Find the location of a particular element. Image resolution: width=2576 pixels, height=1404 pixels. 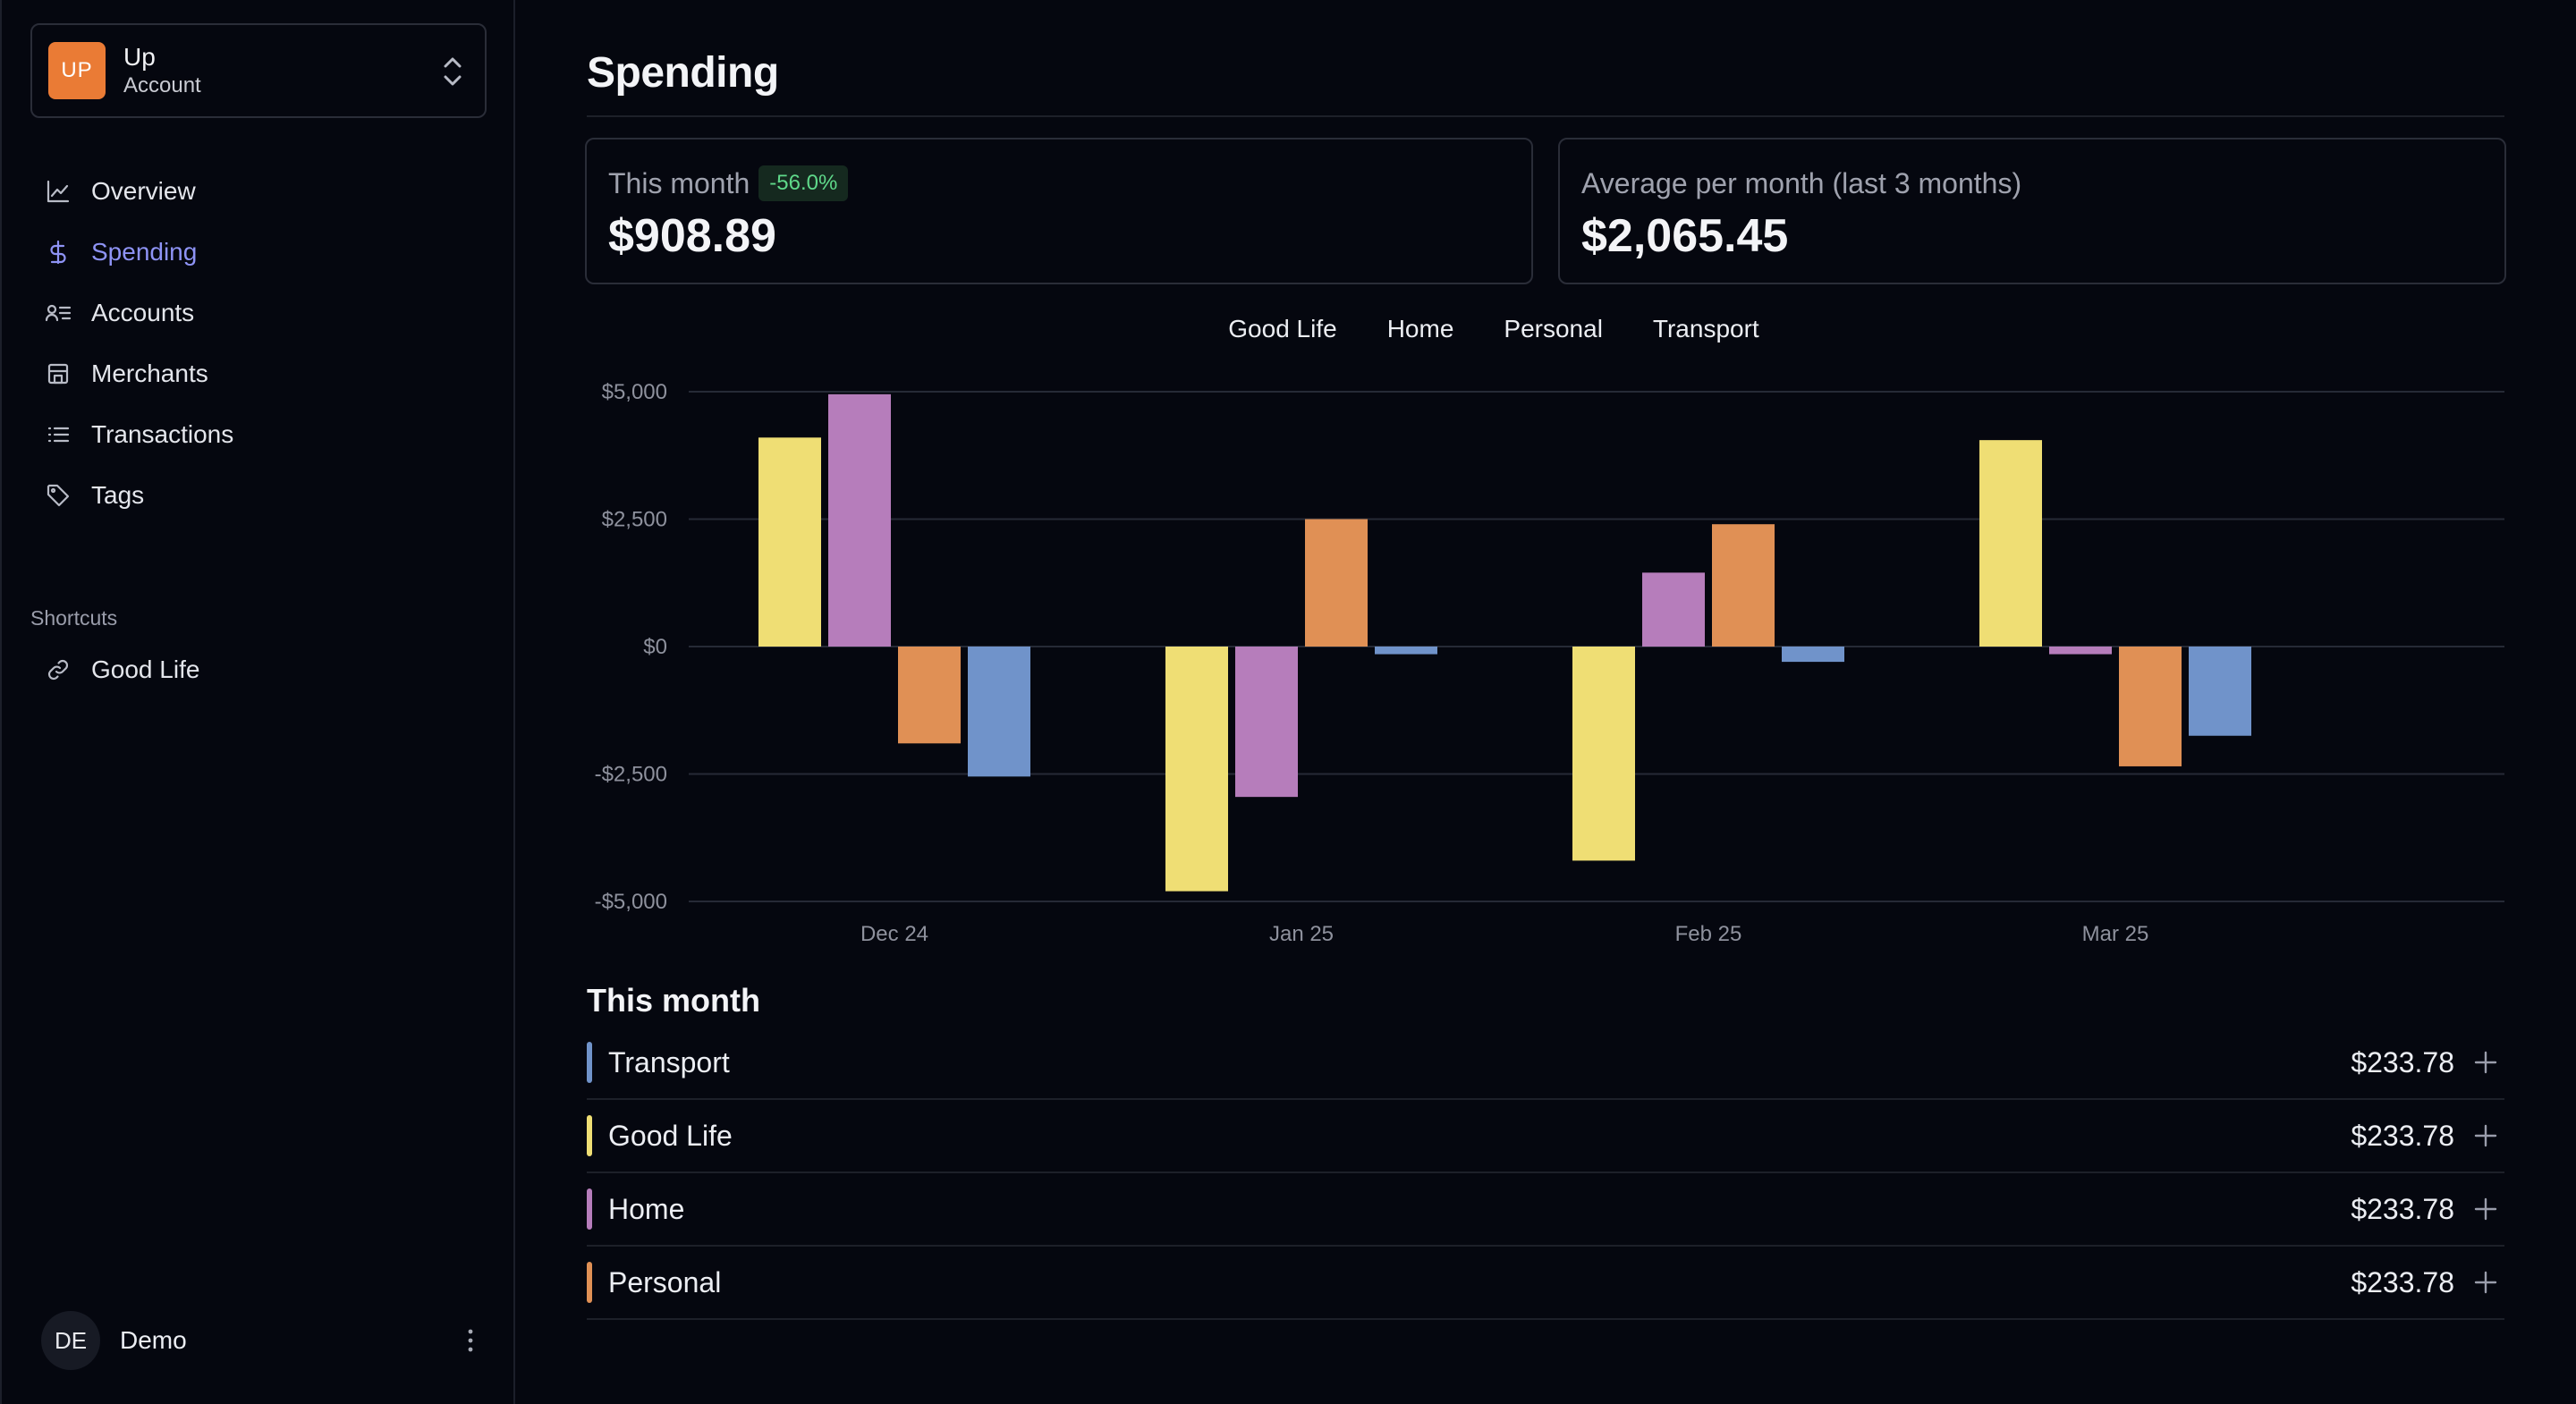

stat-value: $2,065.45 is located at coordinates (1685, 236).